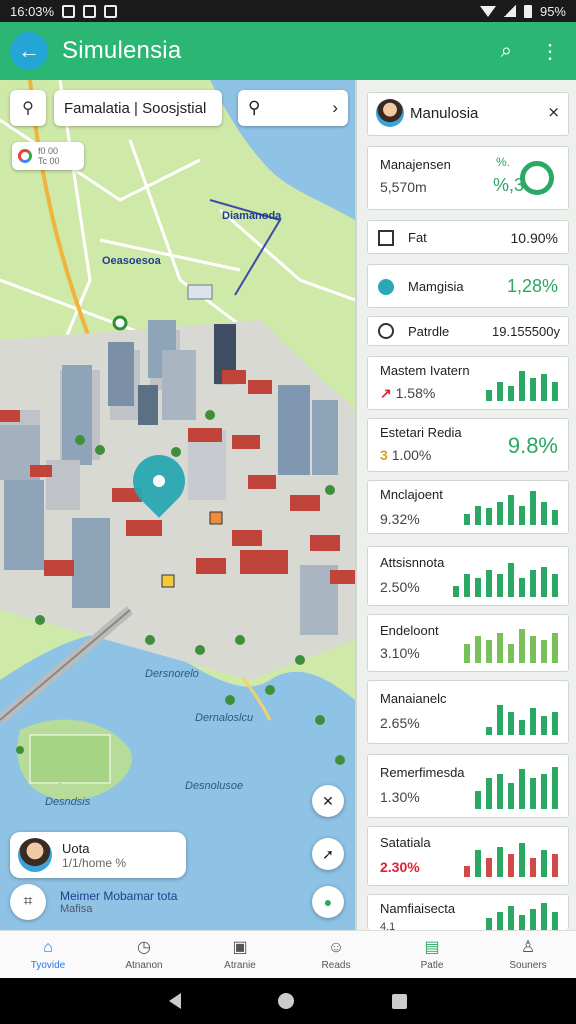  I want to click on back-triangle-icon, so click(174, 1001).